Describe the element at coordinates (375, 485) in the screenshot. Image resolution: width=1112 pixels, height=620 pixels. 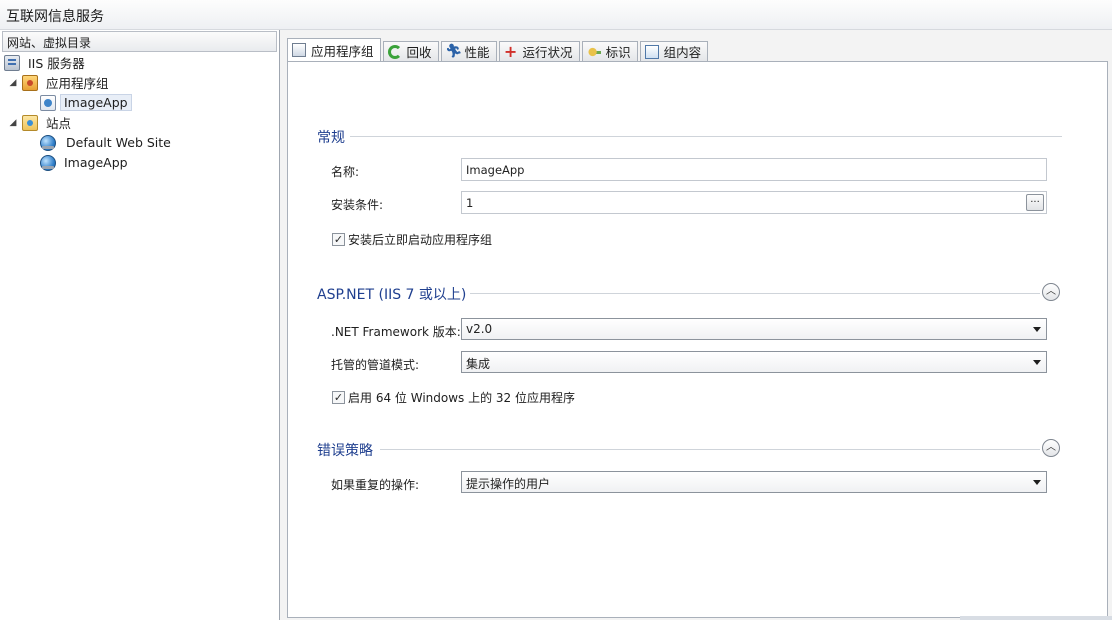
I see `repeat-action-label: 如果重复的操作:` at that location.